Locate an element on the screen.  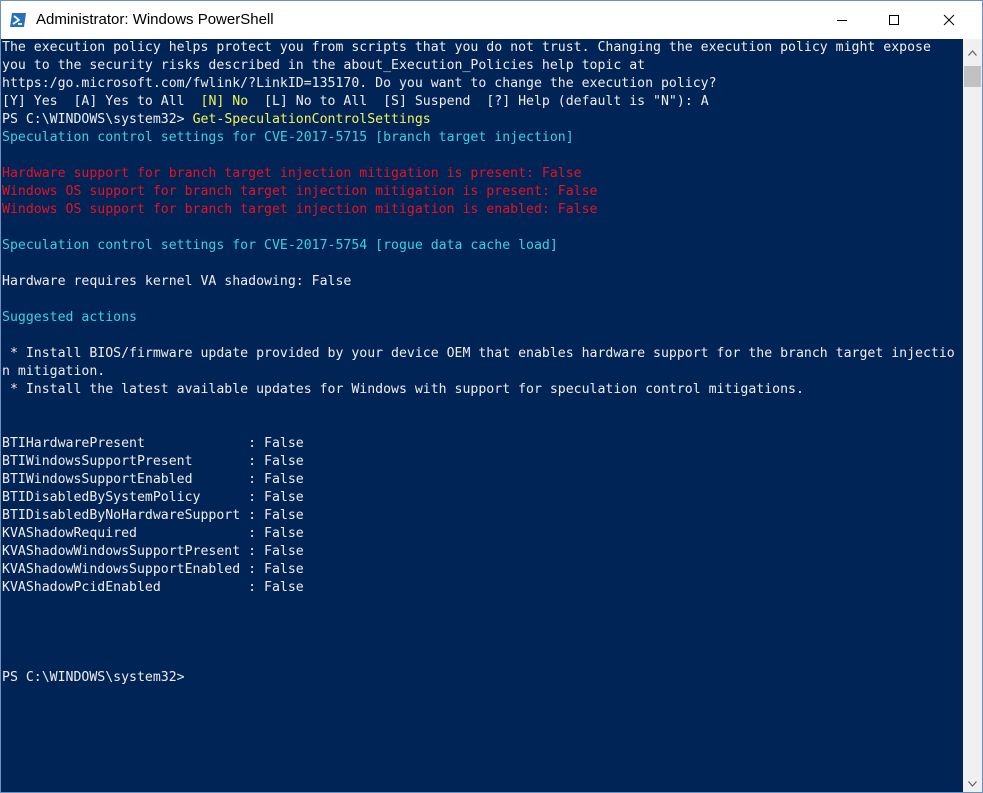
console-line: KVAShadowRequired : False is located at coordinates (153, 534).